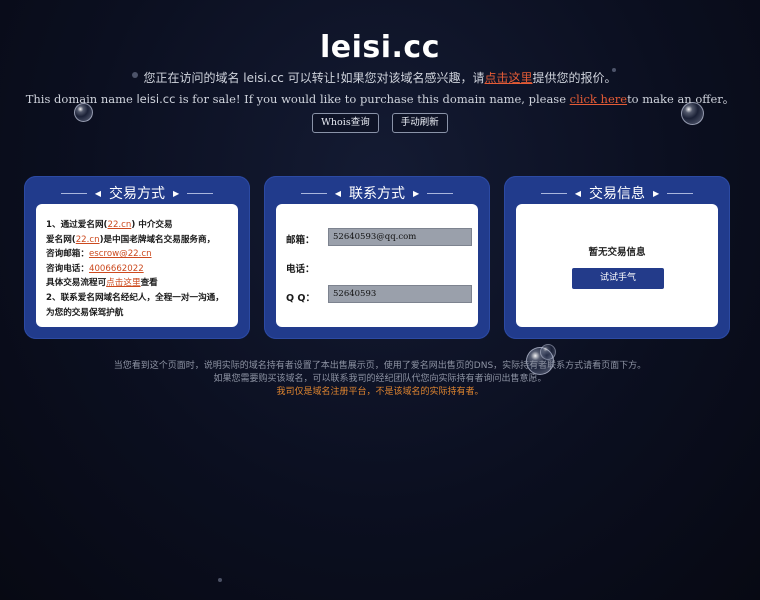  What do you see at coordinates (509, 78) in the screenshot?
I see `offer-link-cn: 点击这里` at bounding box center [509, 78].